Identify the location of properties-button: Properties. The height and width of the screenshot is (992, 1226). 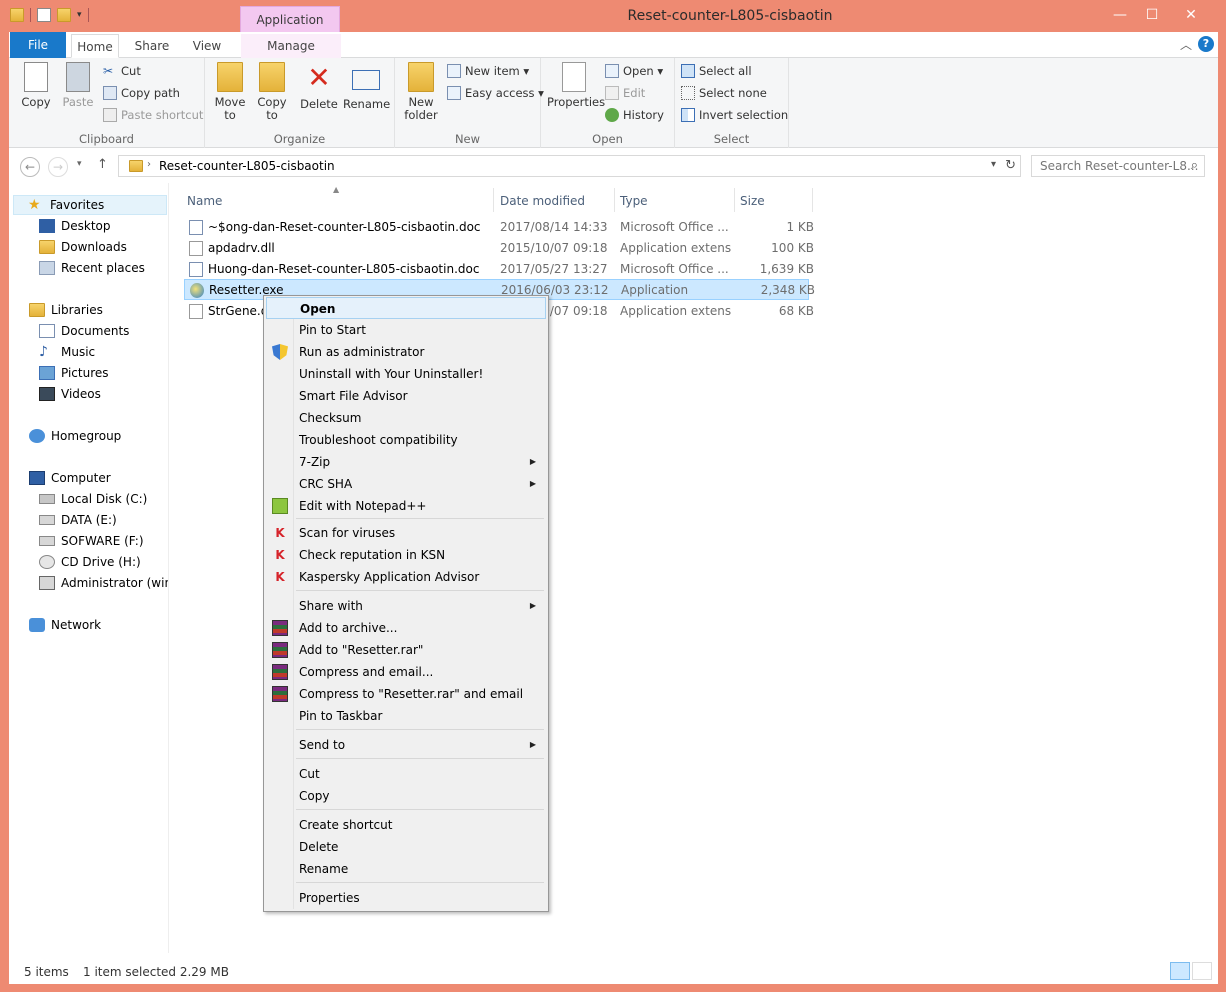
(576, 85).